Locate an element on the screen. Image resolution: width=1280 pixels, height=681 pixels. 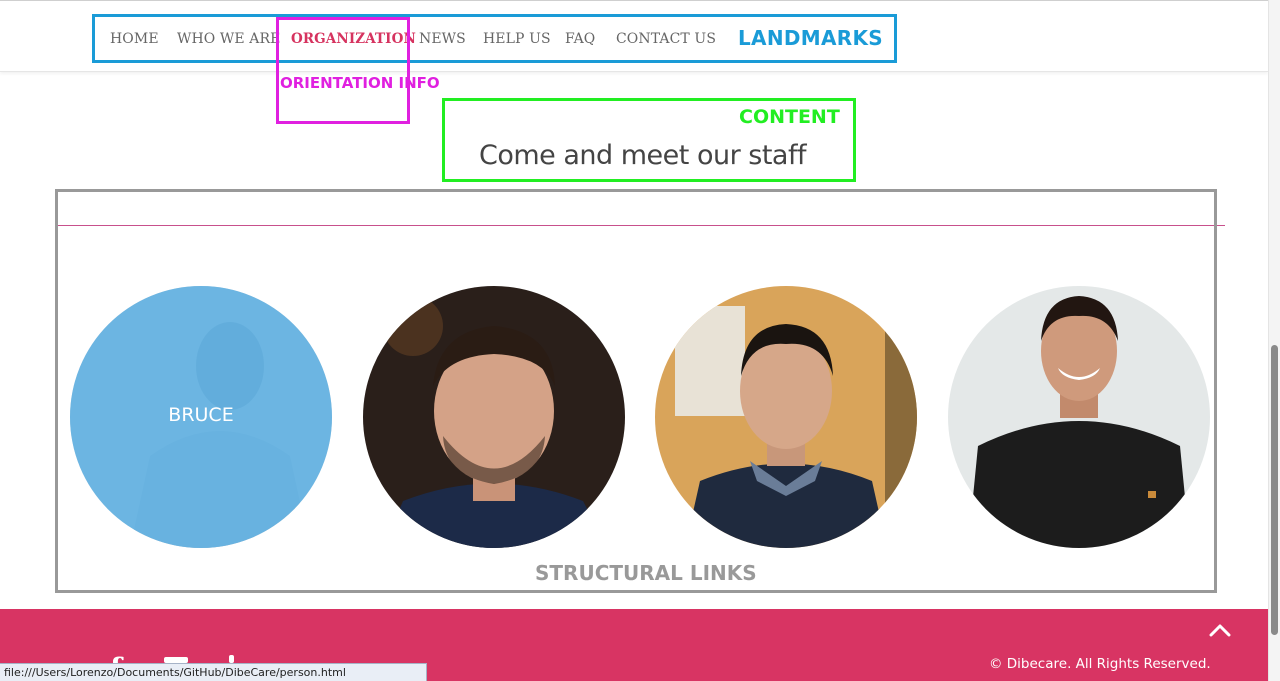
back-to-top-icon is located at coordinates (1220, 631).